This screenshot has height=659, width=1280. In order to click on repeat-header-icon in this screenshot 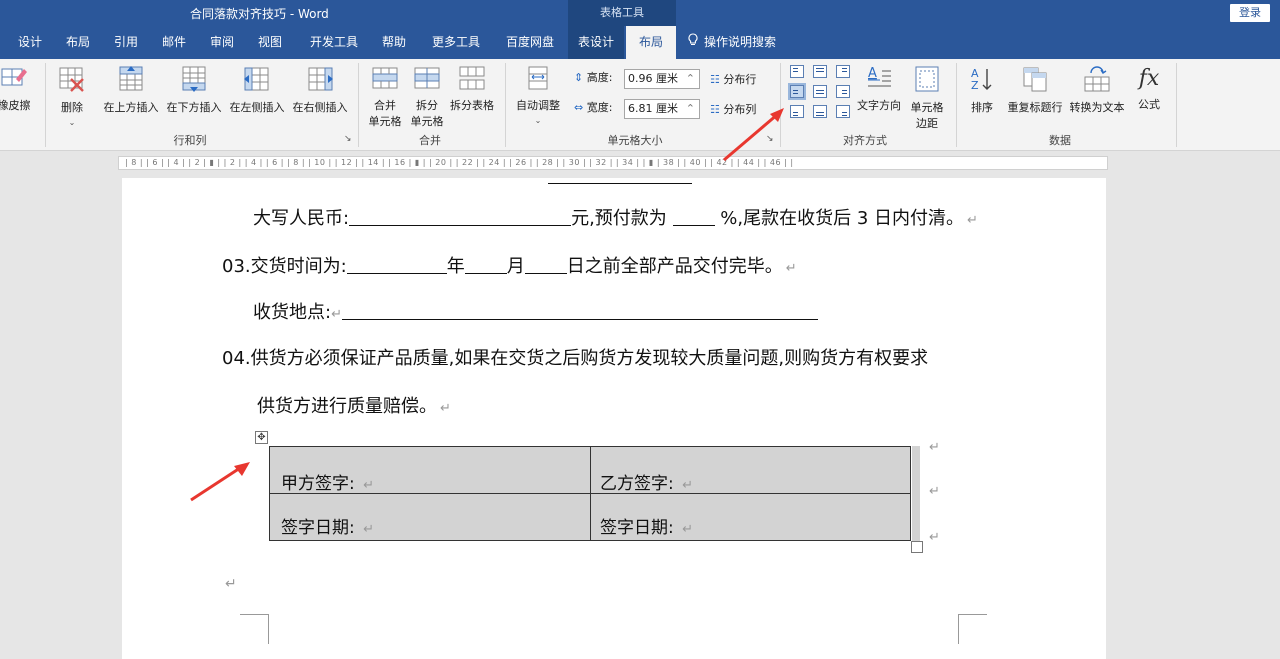, I will do `click(1035, 80)`.